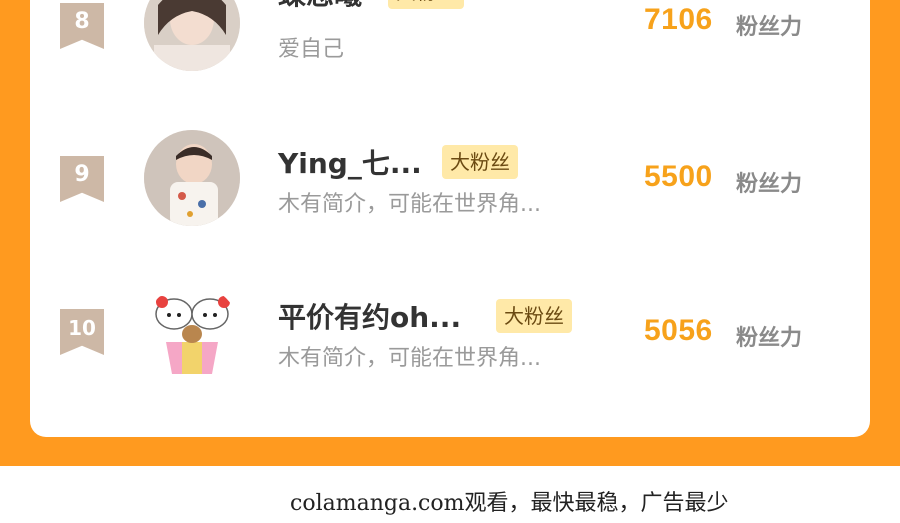 This screenshot has width=900, height=523. Describe the element at coordinates (678, 176) in the screenshot. I see `fan-power-score: 5500` at that location.